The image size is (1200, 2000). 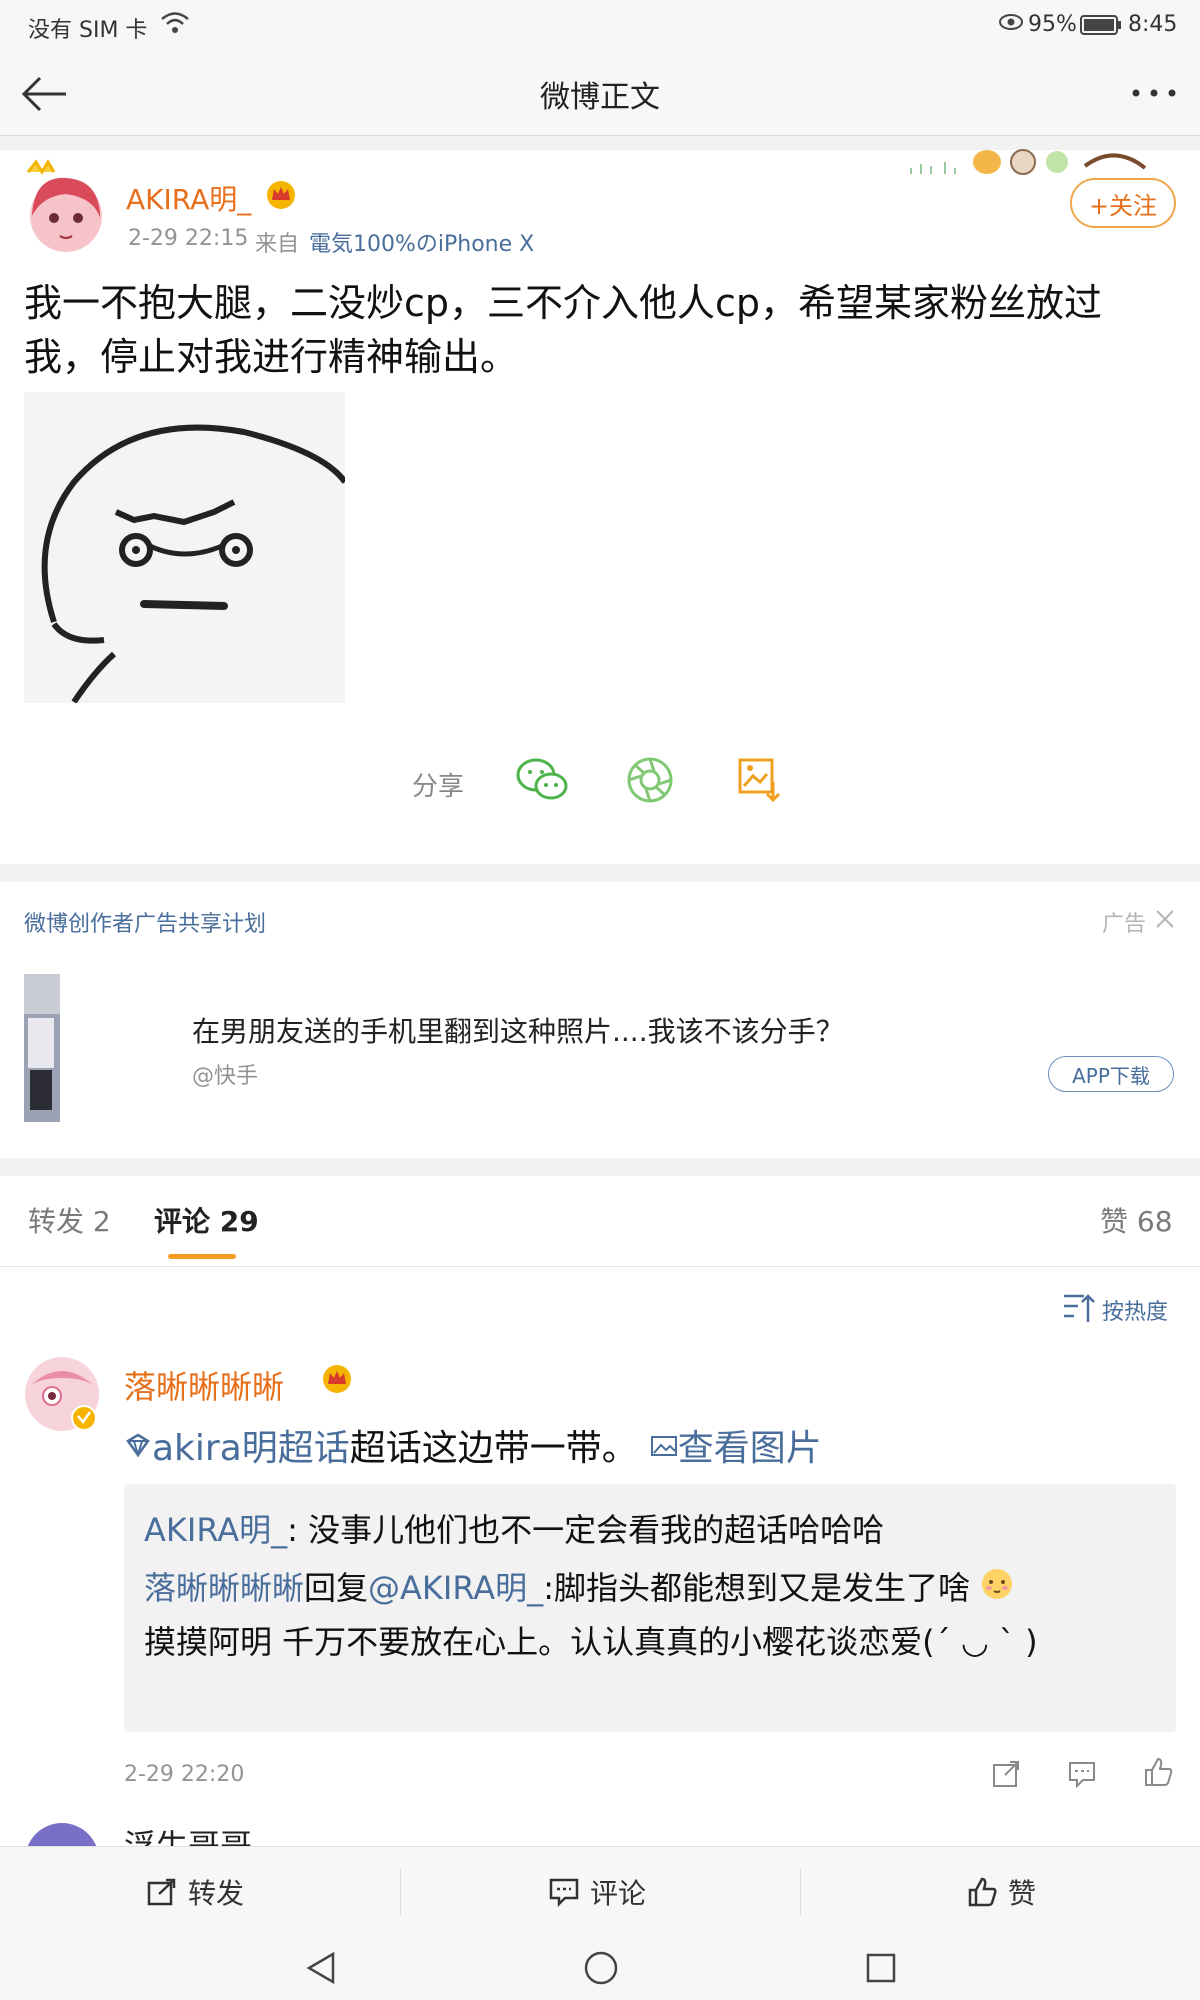 I want to click on system-nav-bar, so click(x=600, y=1968).